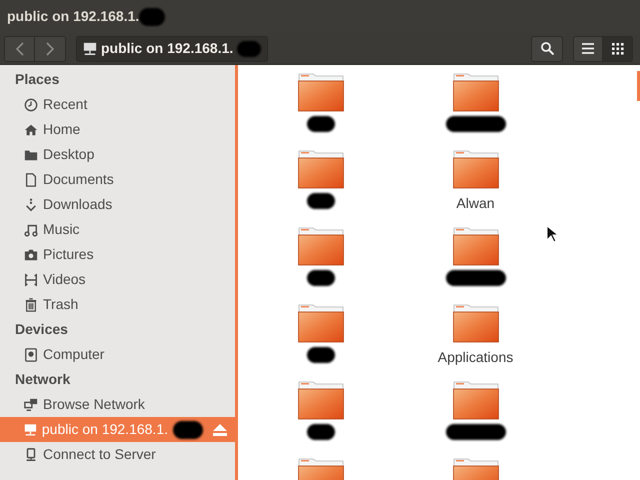 This screenshot has width=640, height=480. I want to click on home-icon, so click(31, 129).